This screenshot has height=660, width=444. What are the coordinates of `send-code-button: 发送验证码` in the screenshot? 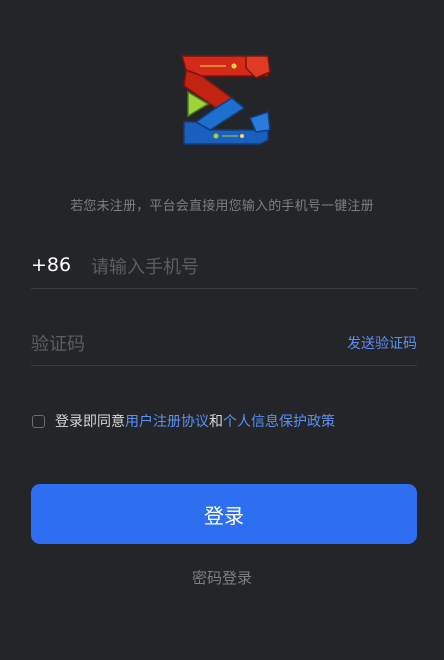 It's located at (382, 343).